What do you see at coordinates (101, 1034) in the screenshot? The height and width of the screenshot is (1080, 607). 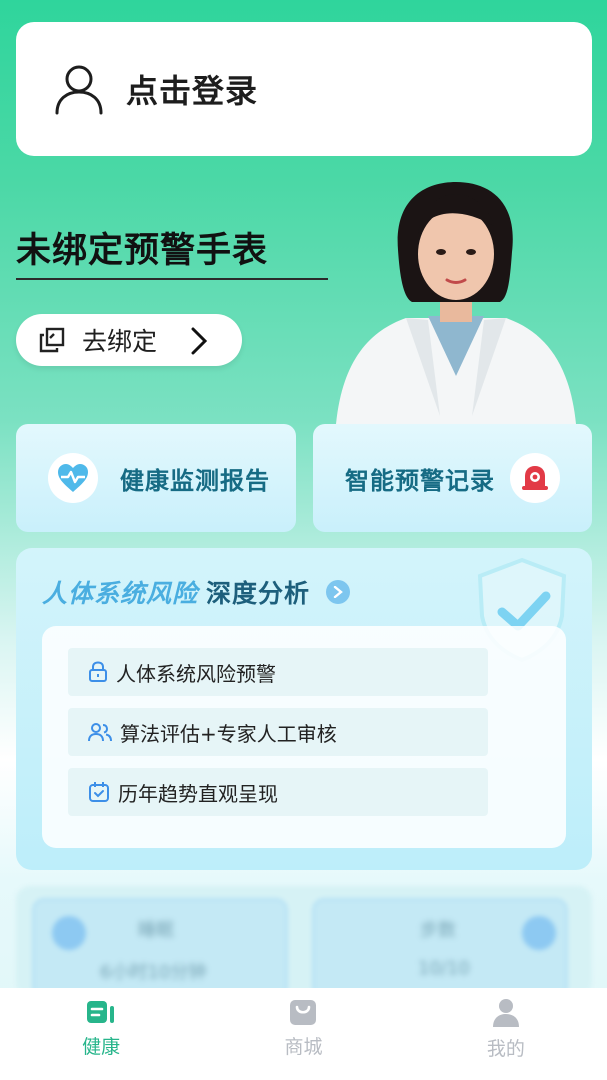 I see `tab-health: 健康` at bounding box center [101, 1034].